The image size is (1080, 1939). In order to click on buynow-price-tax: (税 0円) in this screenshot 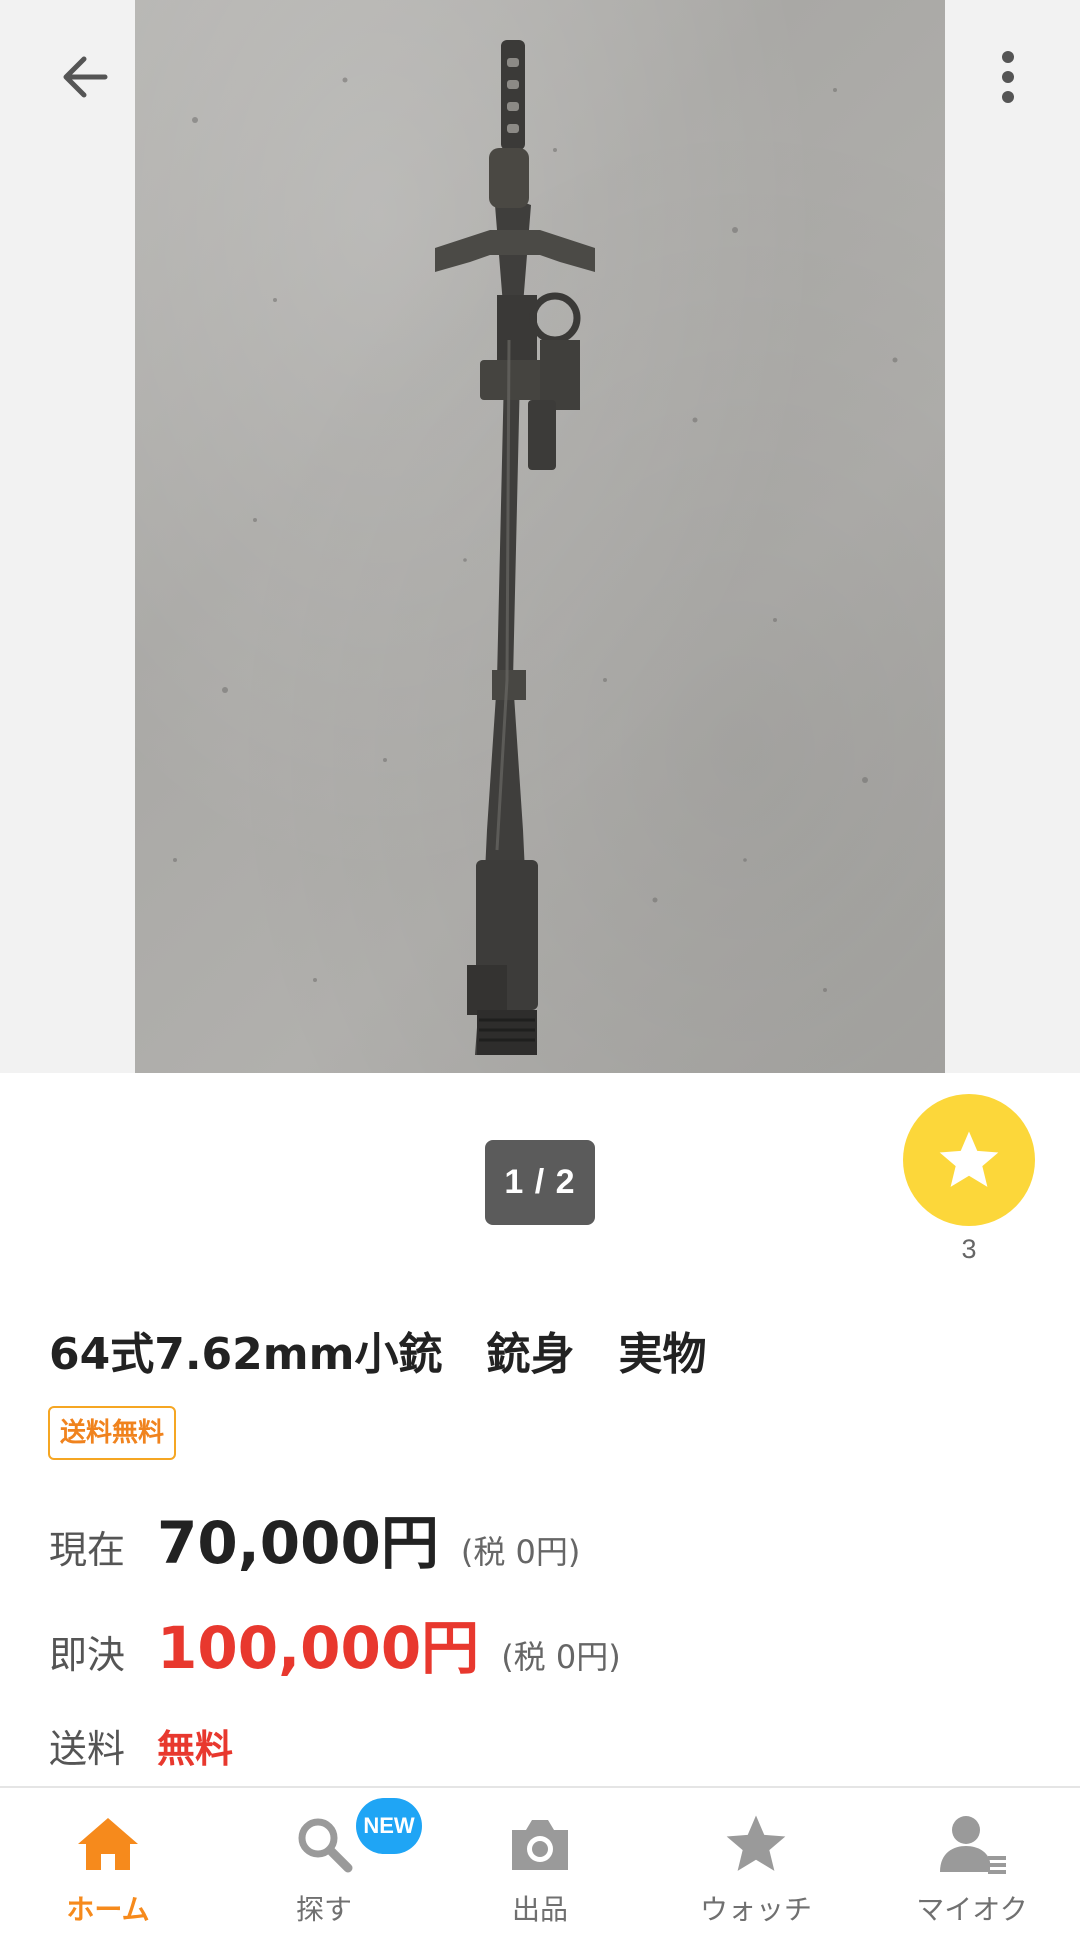, I will do `click(561, 1657)`.